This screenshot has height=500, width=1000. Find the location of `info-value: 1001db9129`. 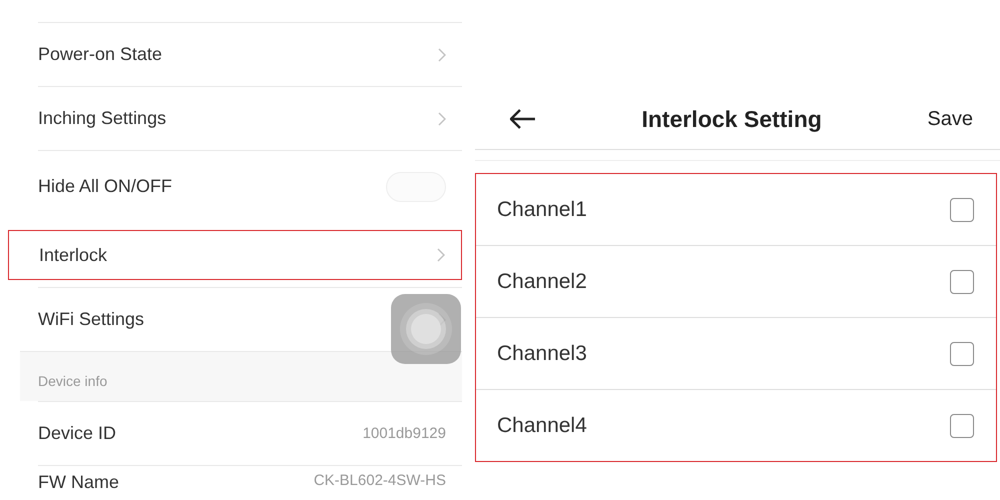

info-value: 1001db9129 is located at coordinates (404, 433).